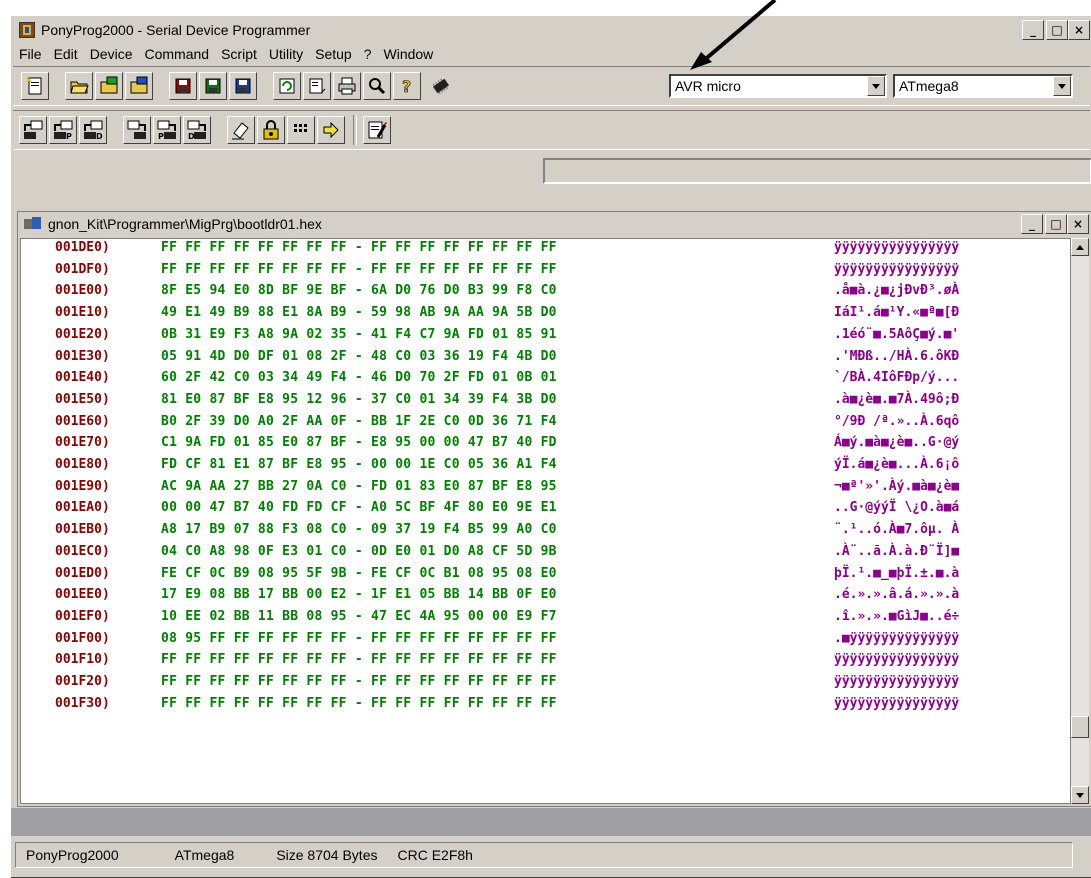 The width and height of the screenshot is (1091, 878). Describe the element at coordinates (213, 86) in the screenshot. I see `save-program-button` at that location.